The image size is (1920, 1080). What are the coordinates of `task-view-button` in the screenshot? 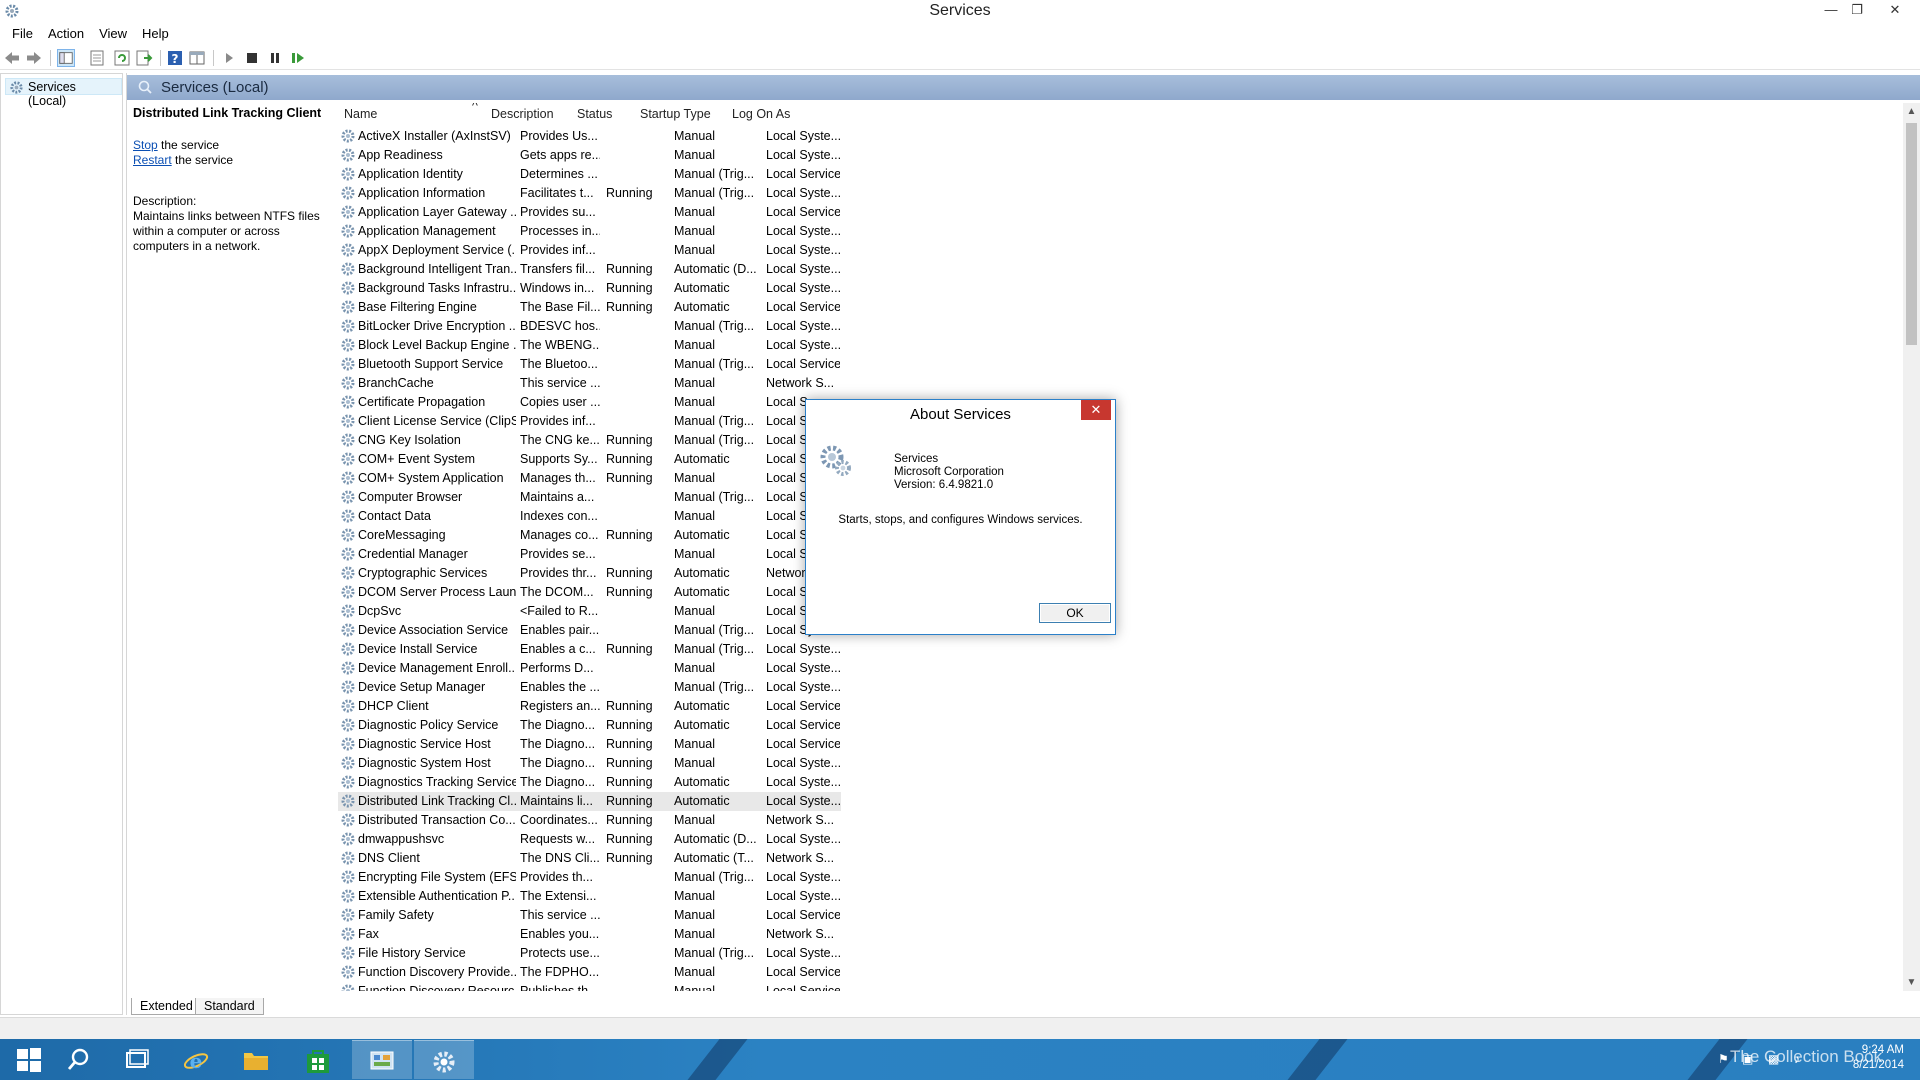 It's located at (138, 1059).